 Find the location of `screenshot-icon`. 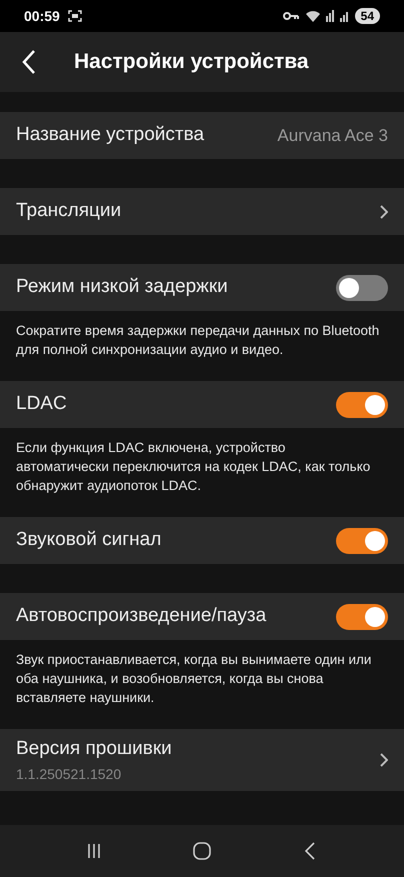

screenshot-icon is located at coordinates (75, 16).